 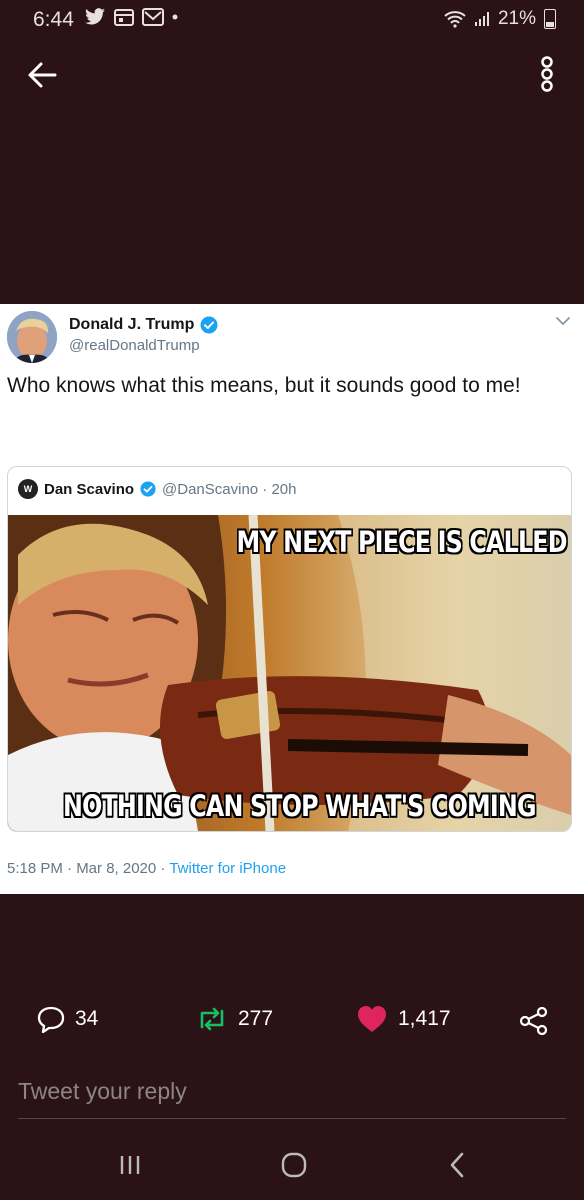 I want to click on status-right: 21%, so click(x=500, y=19).